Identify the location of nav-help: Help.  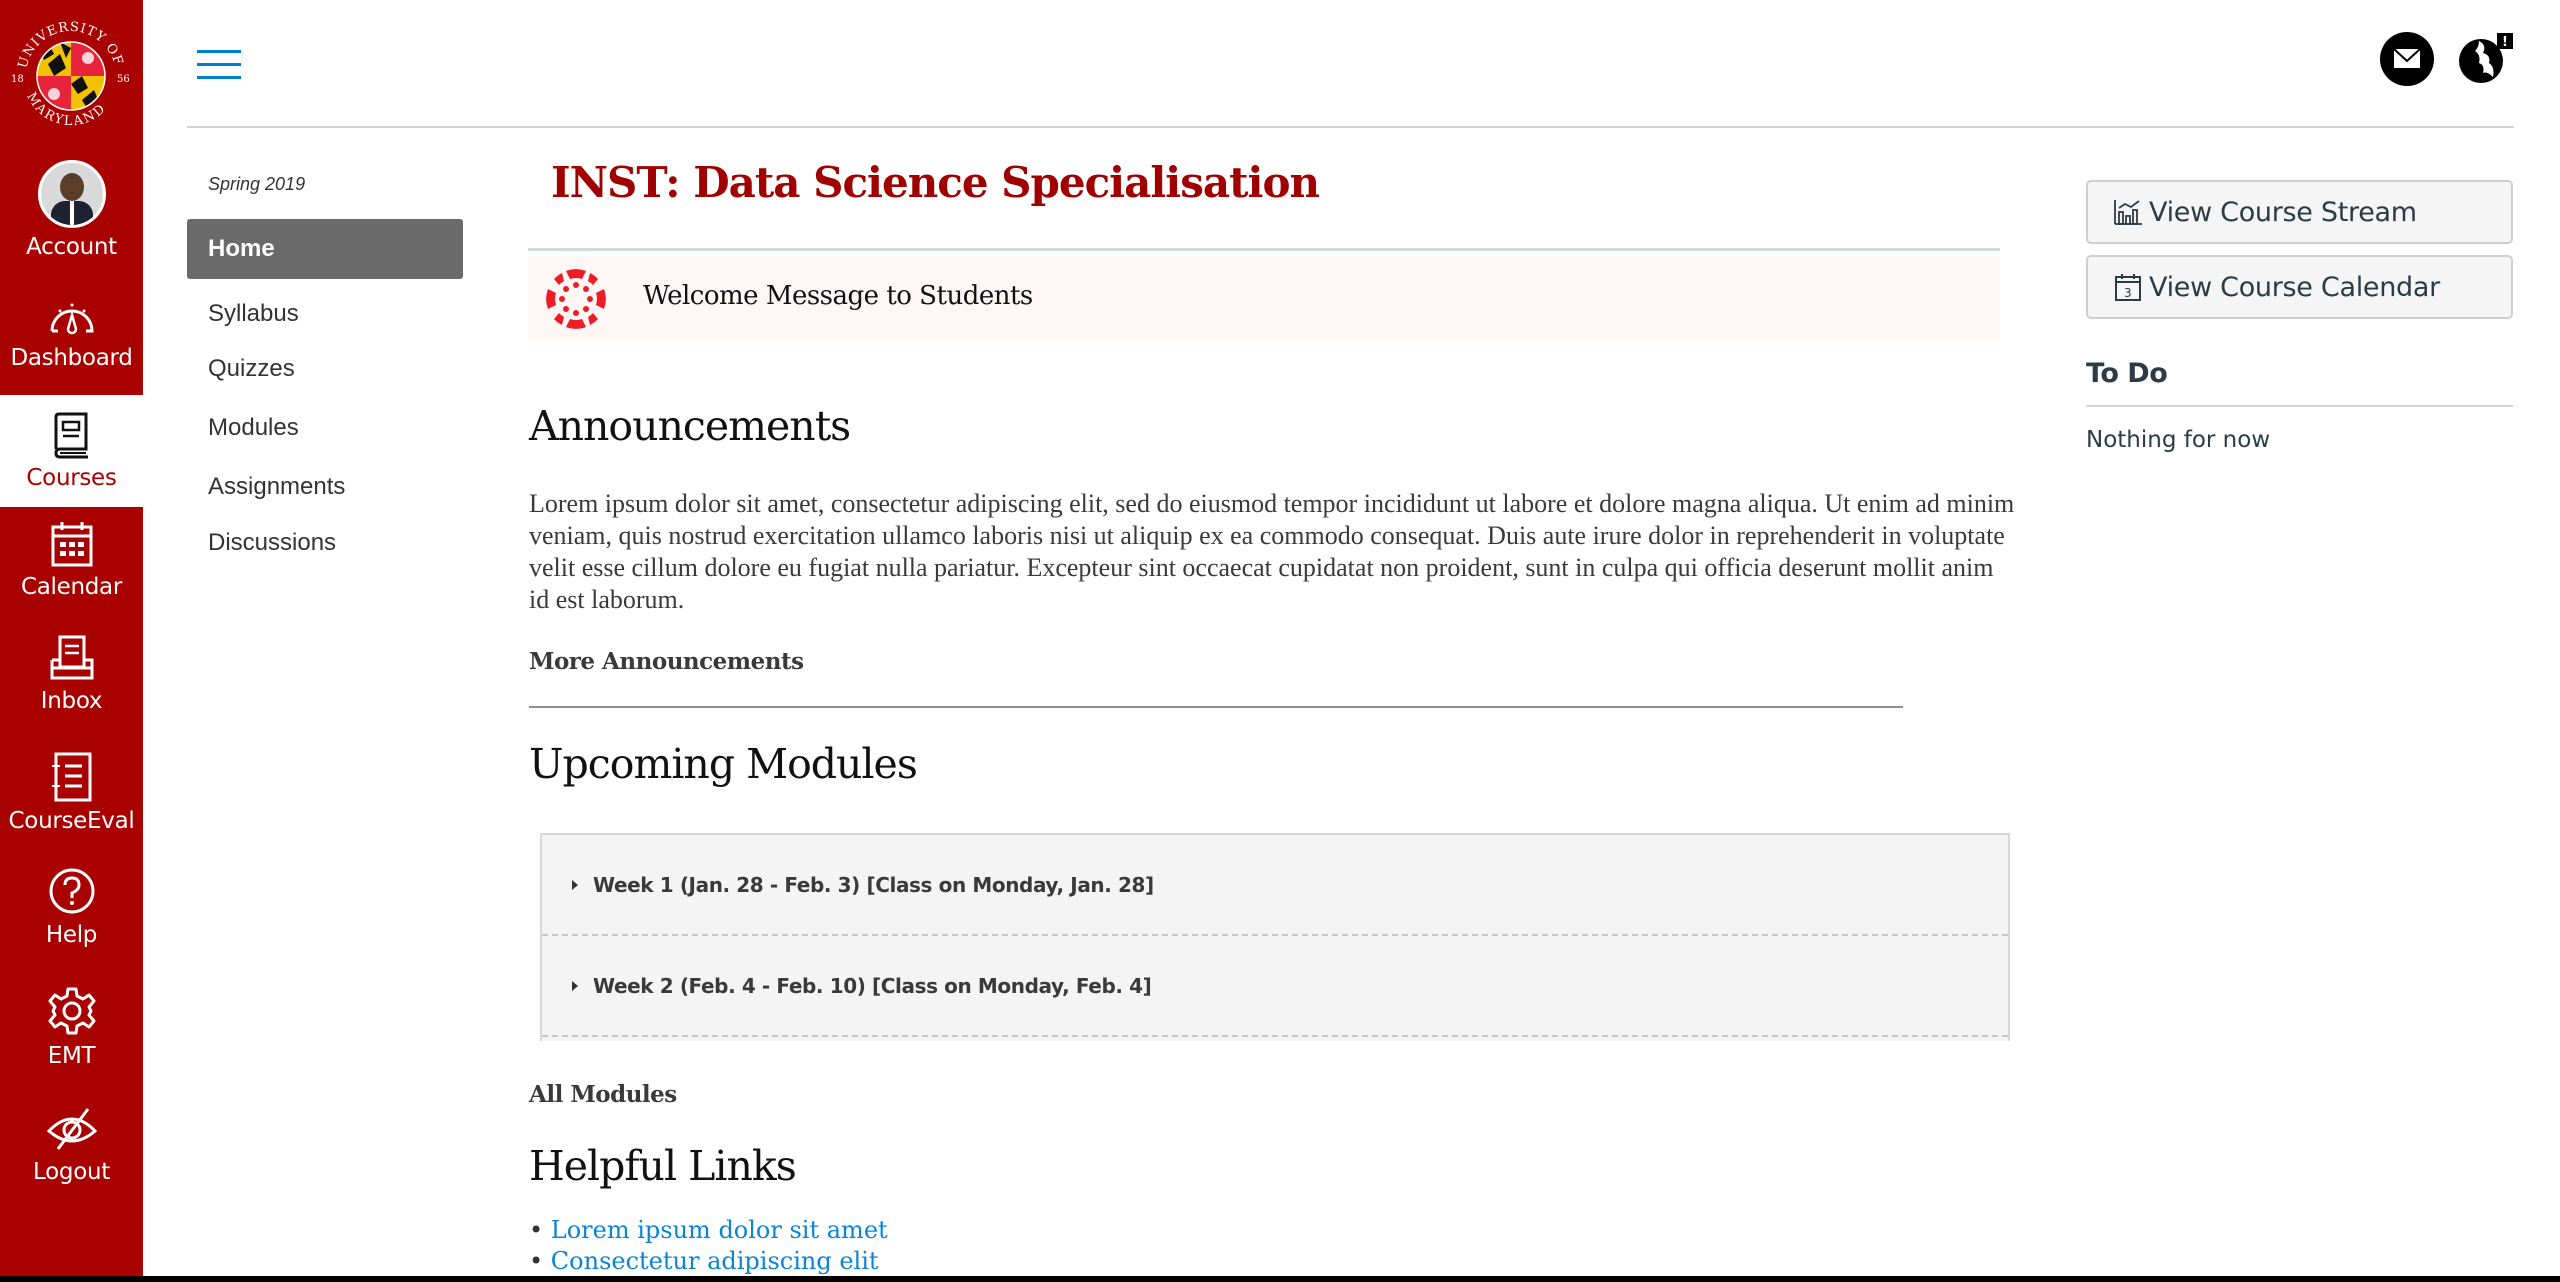
(71, 907).